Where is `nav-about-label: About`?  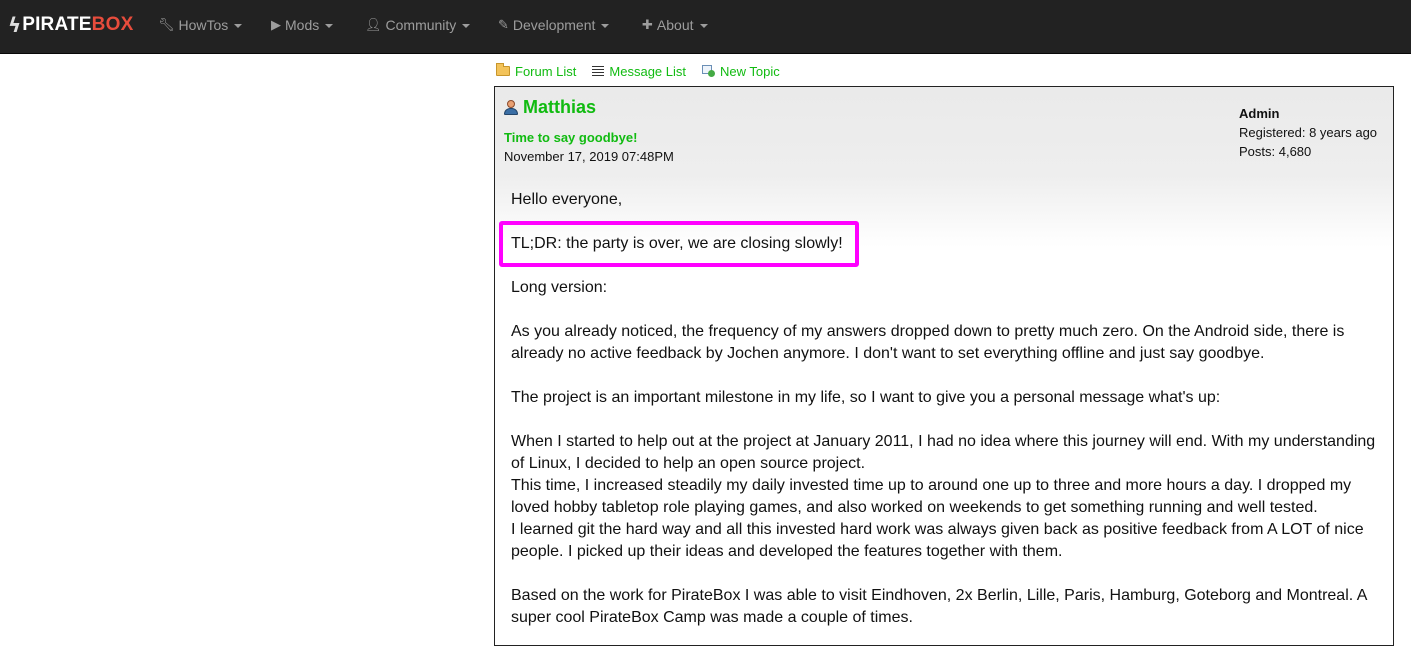
nav-about-label: About is located at coordinates (675, 25).